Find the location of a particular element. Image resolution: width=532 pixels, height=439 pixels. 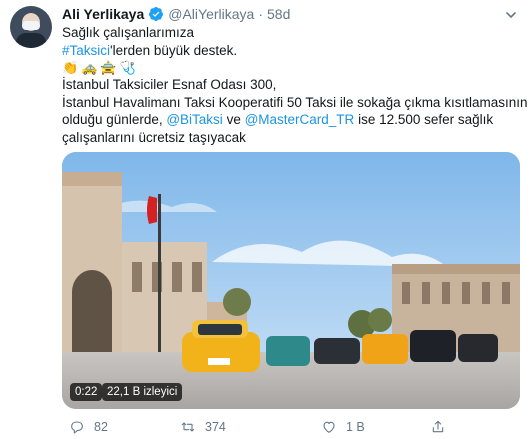

tweet-time: 58d is located at coordinates (278, 14).